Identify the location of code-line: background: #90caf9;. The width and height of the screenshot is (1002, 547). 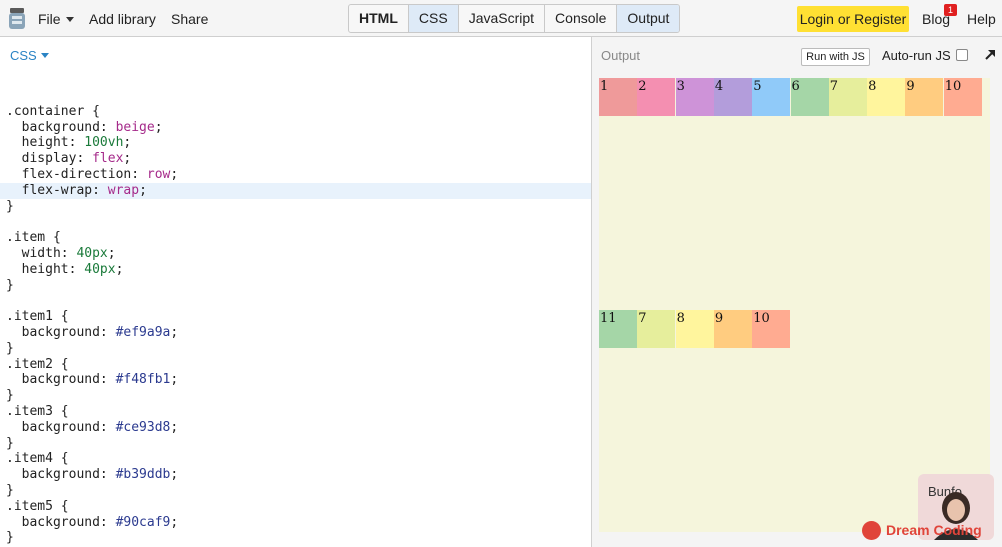
(295, 523).